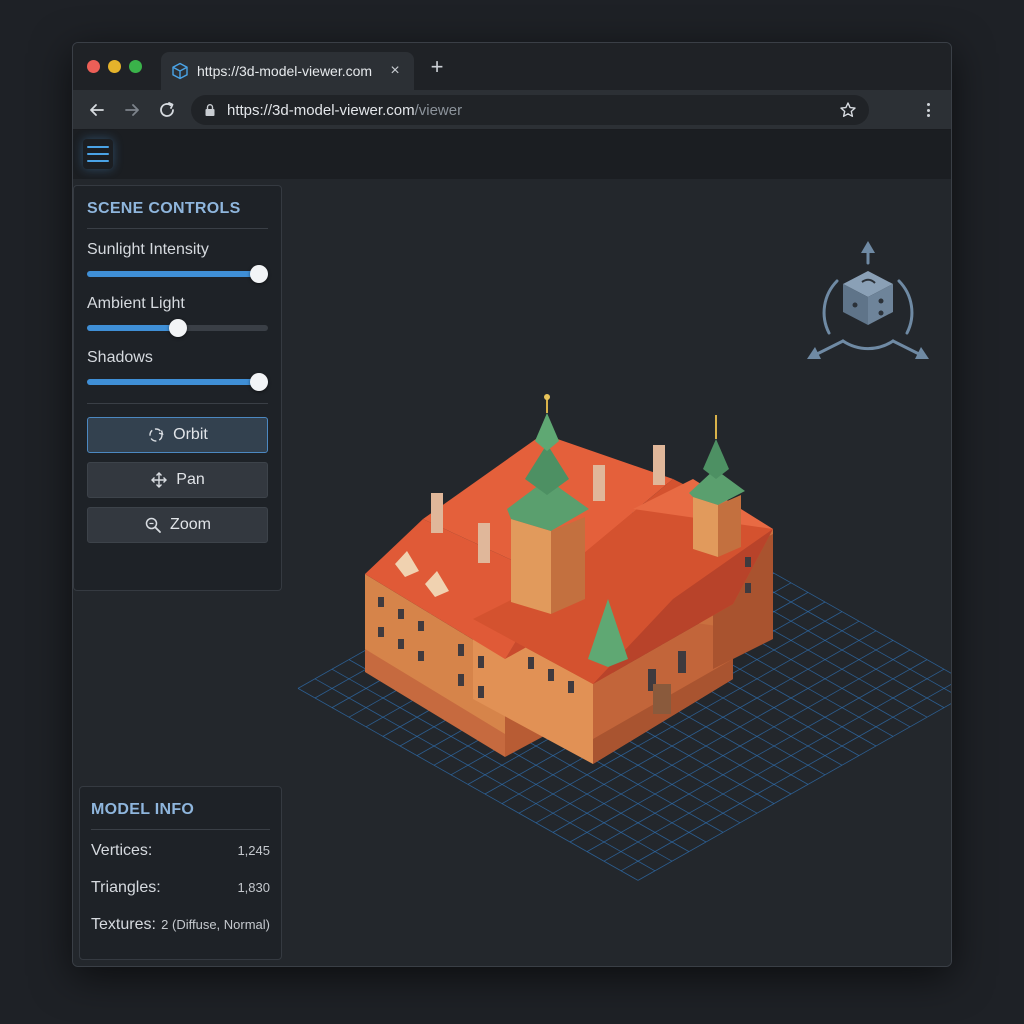  I want to click on mode-label: Orbit, so click(190, 434).